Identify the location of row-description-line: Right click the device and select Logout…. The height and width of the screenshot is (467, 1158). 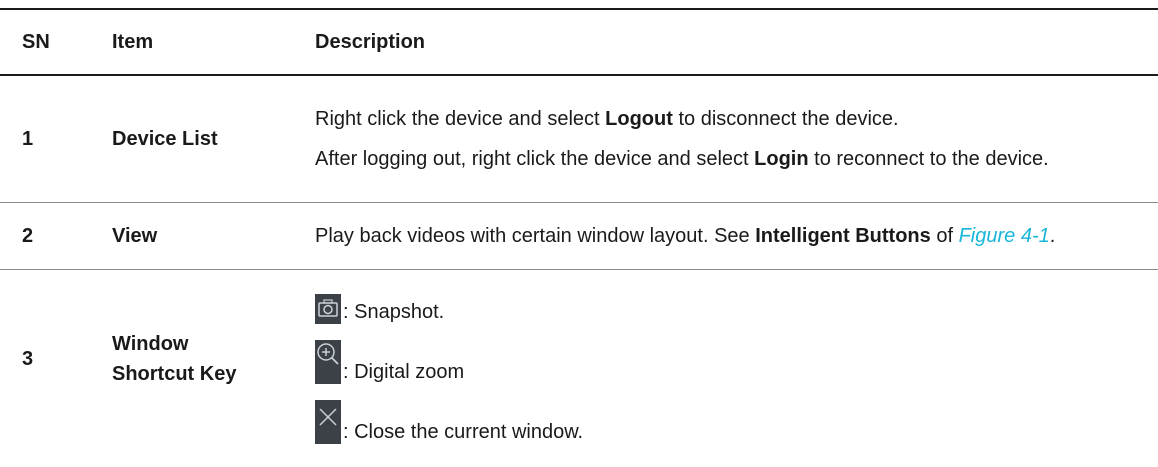
(607, 119).